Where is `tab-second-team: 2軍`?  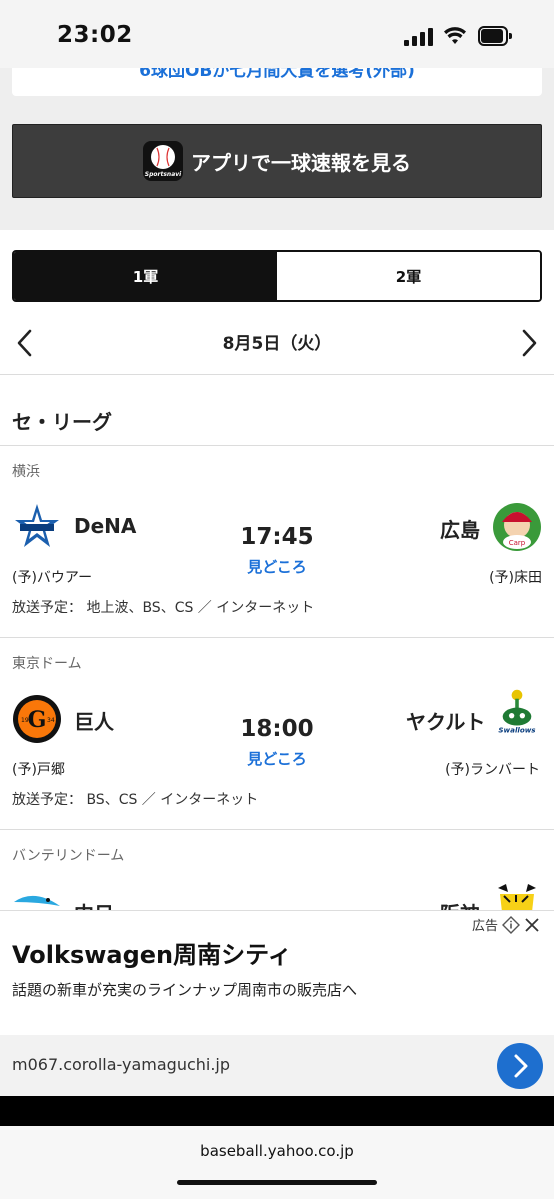 tab-second-team: 2軍 is located at coordinates (408, 276).